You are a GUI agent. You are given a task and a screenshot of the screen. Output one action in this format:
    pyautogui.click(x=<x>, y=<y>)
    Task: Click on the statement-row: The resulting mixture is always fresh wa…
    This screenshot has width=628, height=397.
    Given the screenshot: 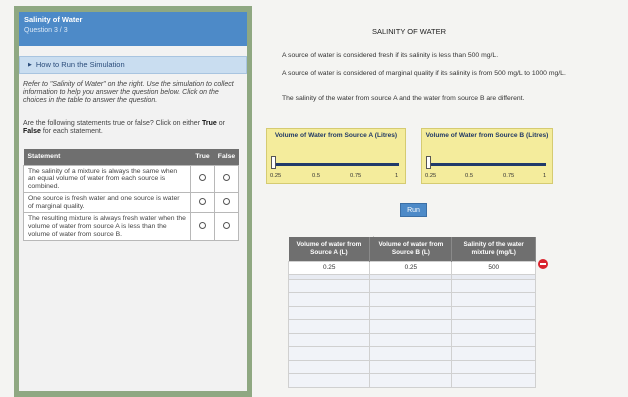 What is the action you would take?
    pyautogui.click(x=131, y=227)
    